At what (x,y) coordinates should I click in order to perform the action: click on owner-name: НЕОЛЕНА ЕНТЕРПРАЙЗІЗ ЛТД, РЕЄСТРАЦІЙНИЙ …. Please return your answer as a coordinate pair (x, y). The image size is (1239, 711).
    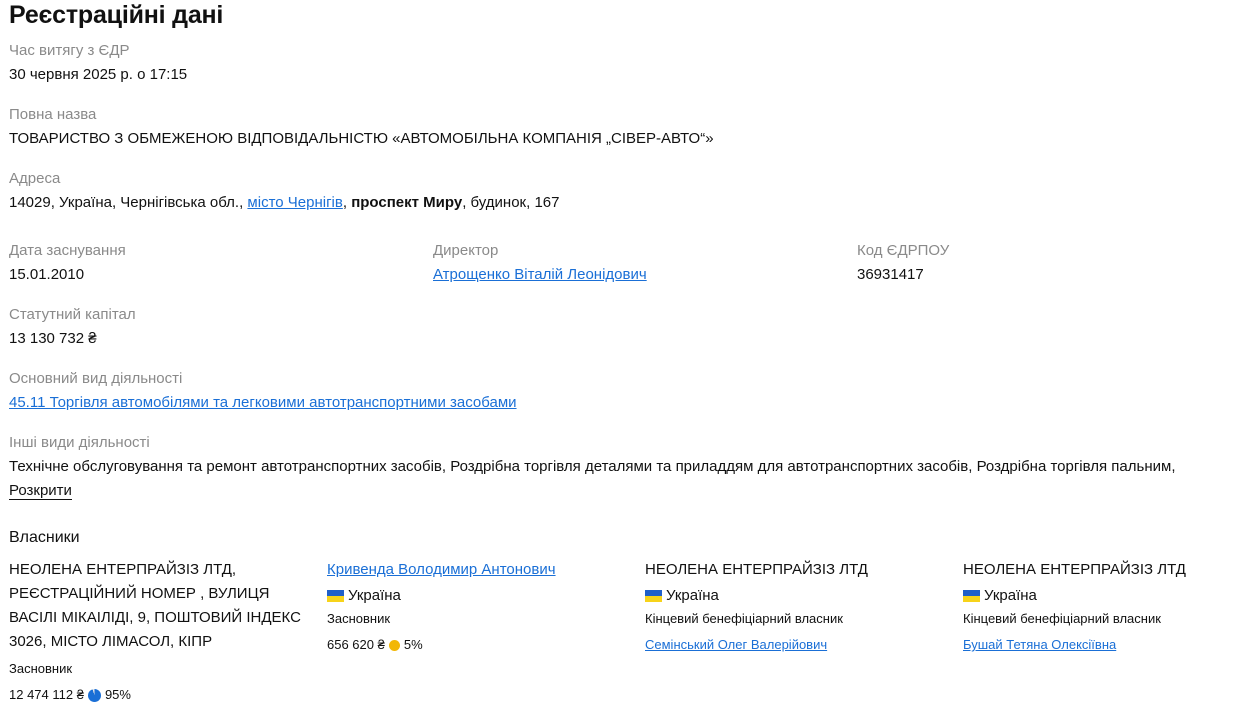
    Looking at the image, I should click on (159, 606).